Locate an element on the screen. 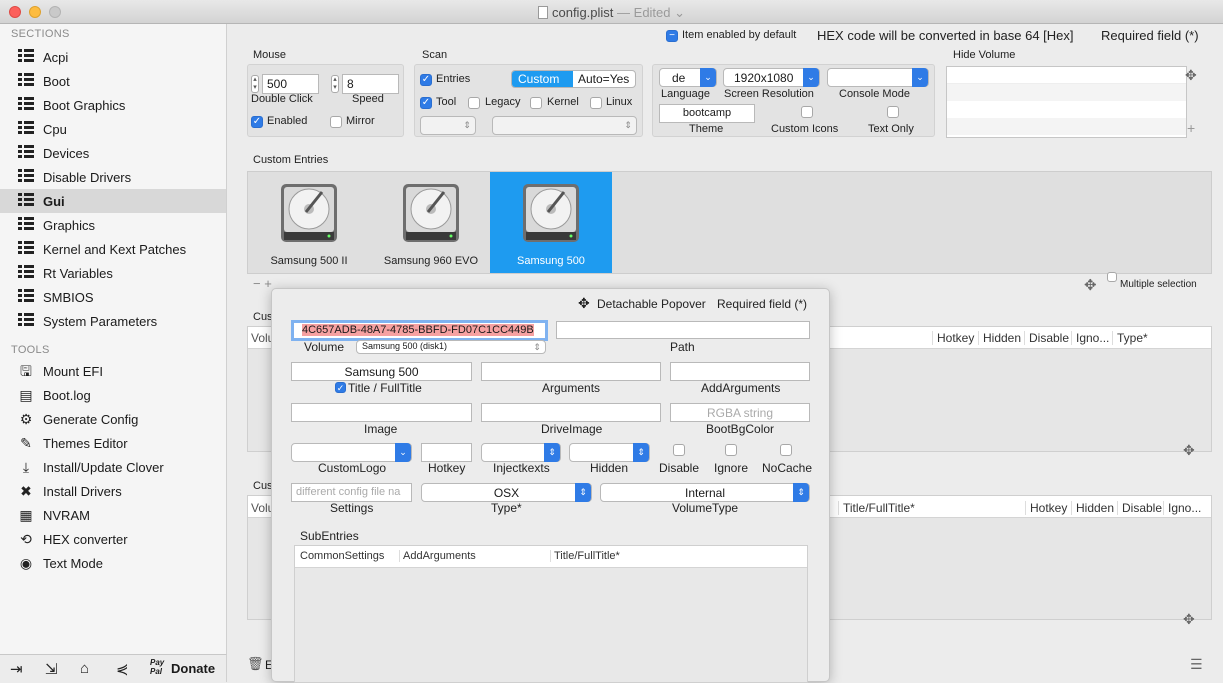 Image resolution: width=1223 pixels, height=683 pixels. menu-icon: ☰ is located at coordinates (1196, 664).